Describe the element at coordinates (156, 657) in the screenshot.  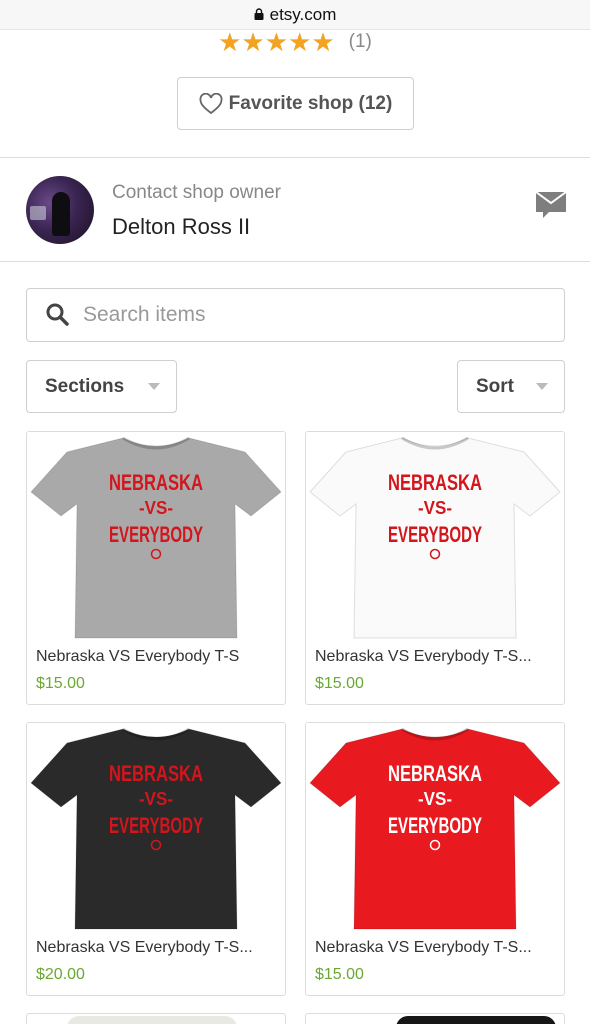
I see `listing-title: Nebraska VS Everybody T-S` at that location.